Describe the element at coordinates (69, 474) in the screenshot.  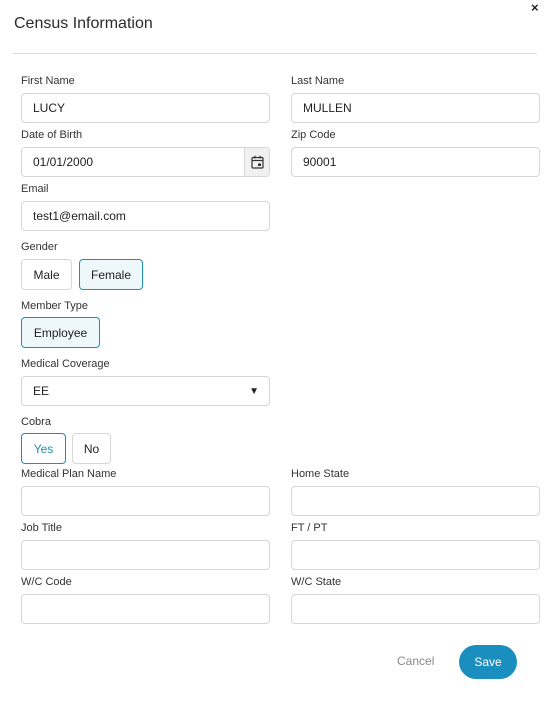
I see `medical-plan-name-label: Medical Plan Name` at that location.